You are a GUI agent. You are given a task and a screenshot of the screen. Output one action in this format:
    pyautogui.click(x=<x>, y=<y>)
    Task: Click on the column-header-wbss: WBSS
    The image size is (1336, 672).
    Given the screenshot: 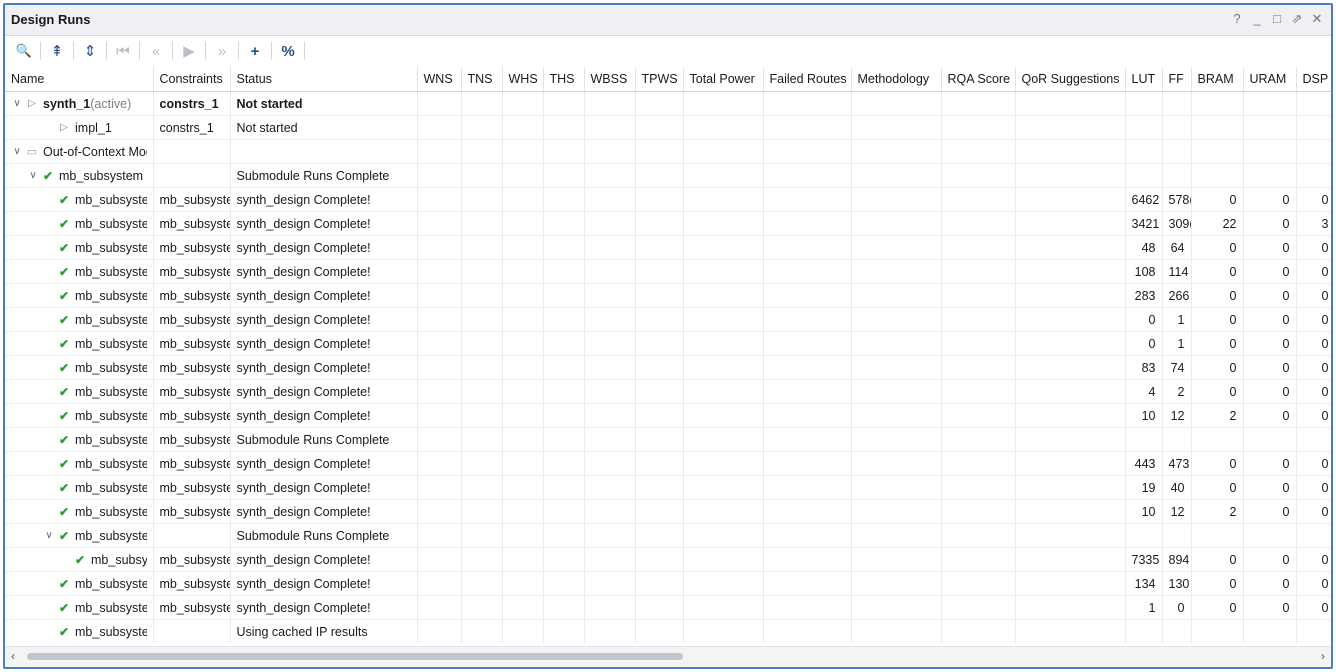 What is the action you would take?
    pyautogui.click(x=610, y=79)
    